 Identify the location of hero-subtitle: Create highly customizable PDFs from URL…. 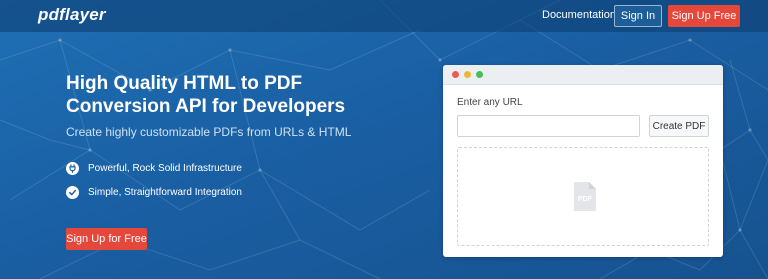
(209, 132).